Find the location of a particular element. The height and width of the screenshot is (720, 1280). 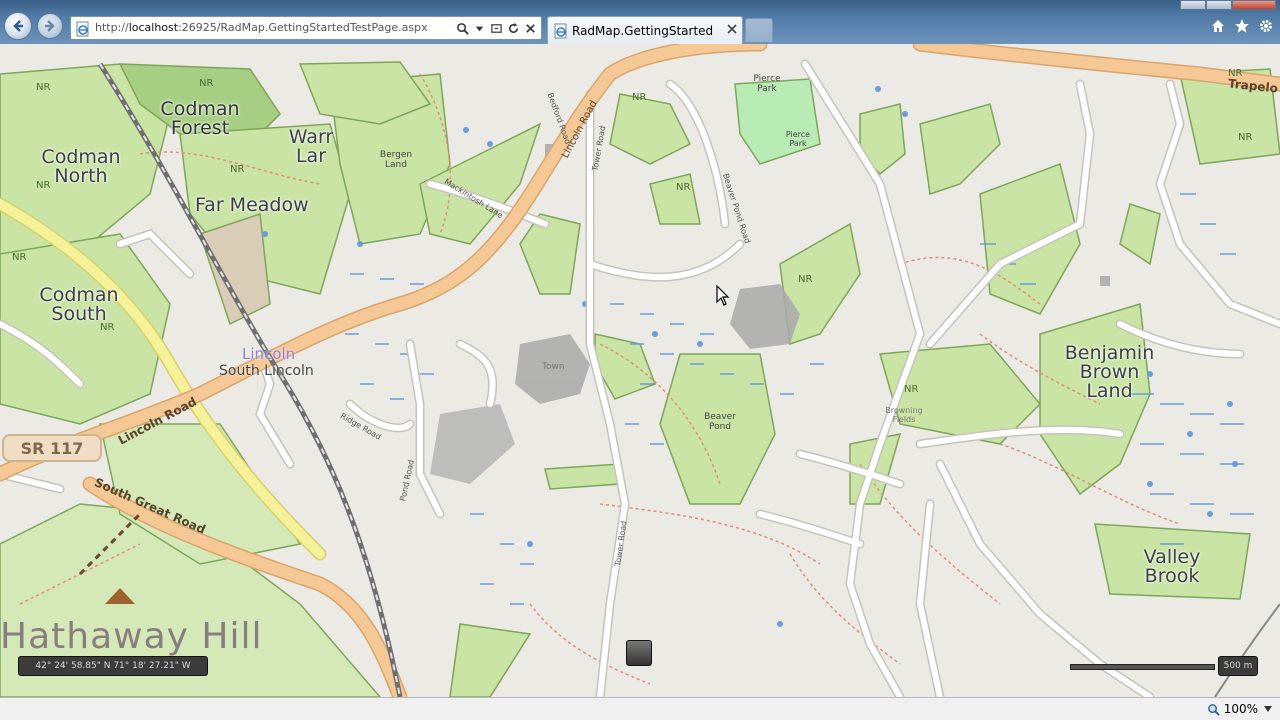

place-label: Valley Brook is located at coordinates (1172, 566).